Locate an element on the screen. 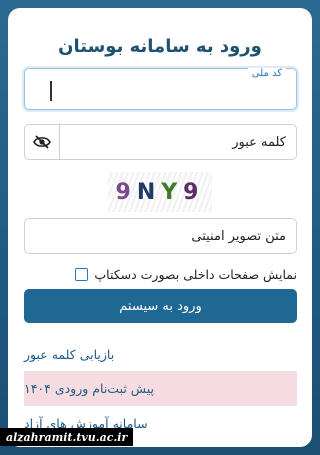 This screenshot has height=455, width=320. text-cursor is located at coordinates (51, 91).